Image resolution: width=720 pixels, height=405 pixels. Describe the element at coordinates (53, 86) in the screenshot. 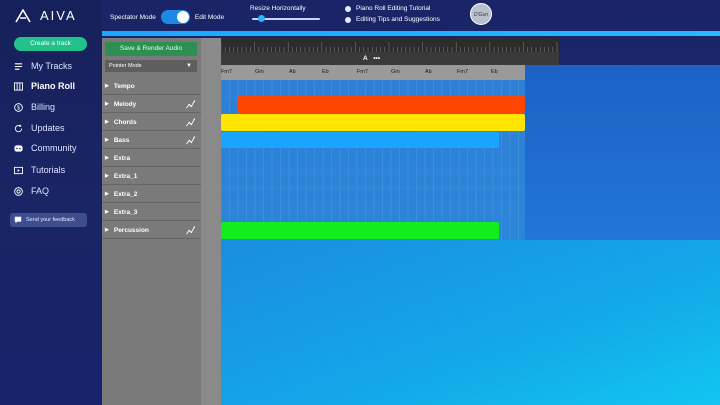

I see `sidebar-item-label: Piano Roll` at that location.